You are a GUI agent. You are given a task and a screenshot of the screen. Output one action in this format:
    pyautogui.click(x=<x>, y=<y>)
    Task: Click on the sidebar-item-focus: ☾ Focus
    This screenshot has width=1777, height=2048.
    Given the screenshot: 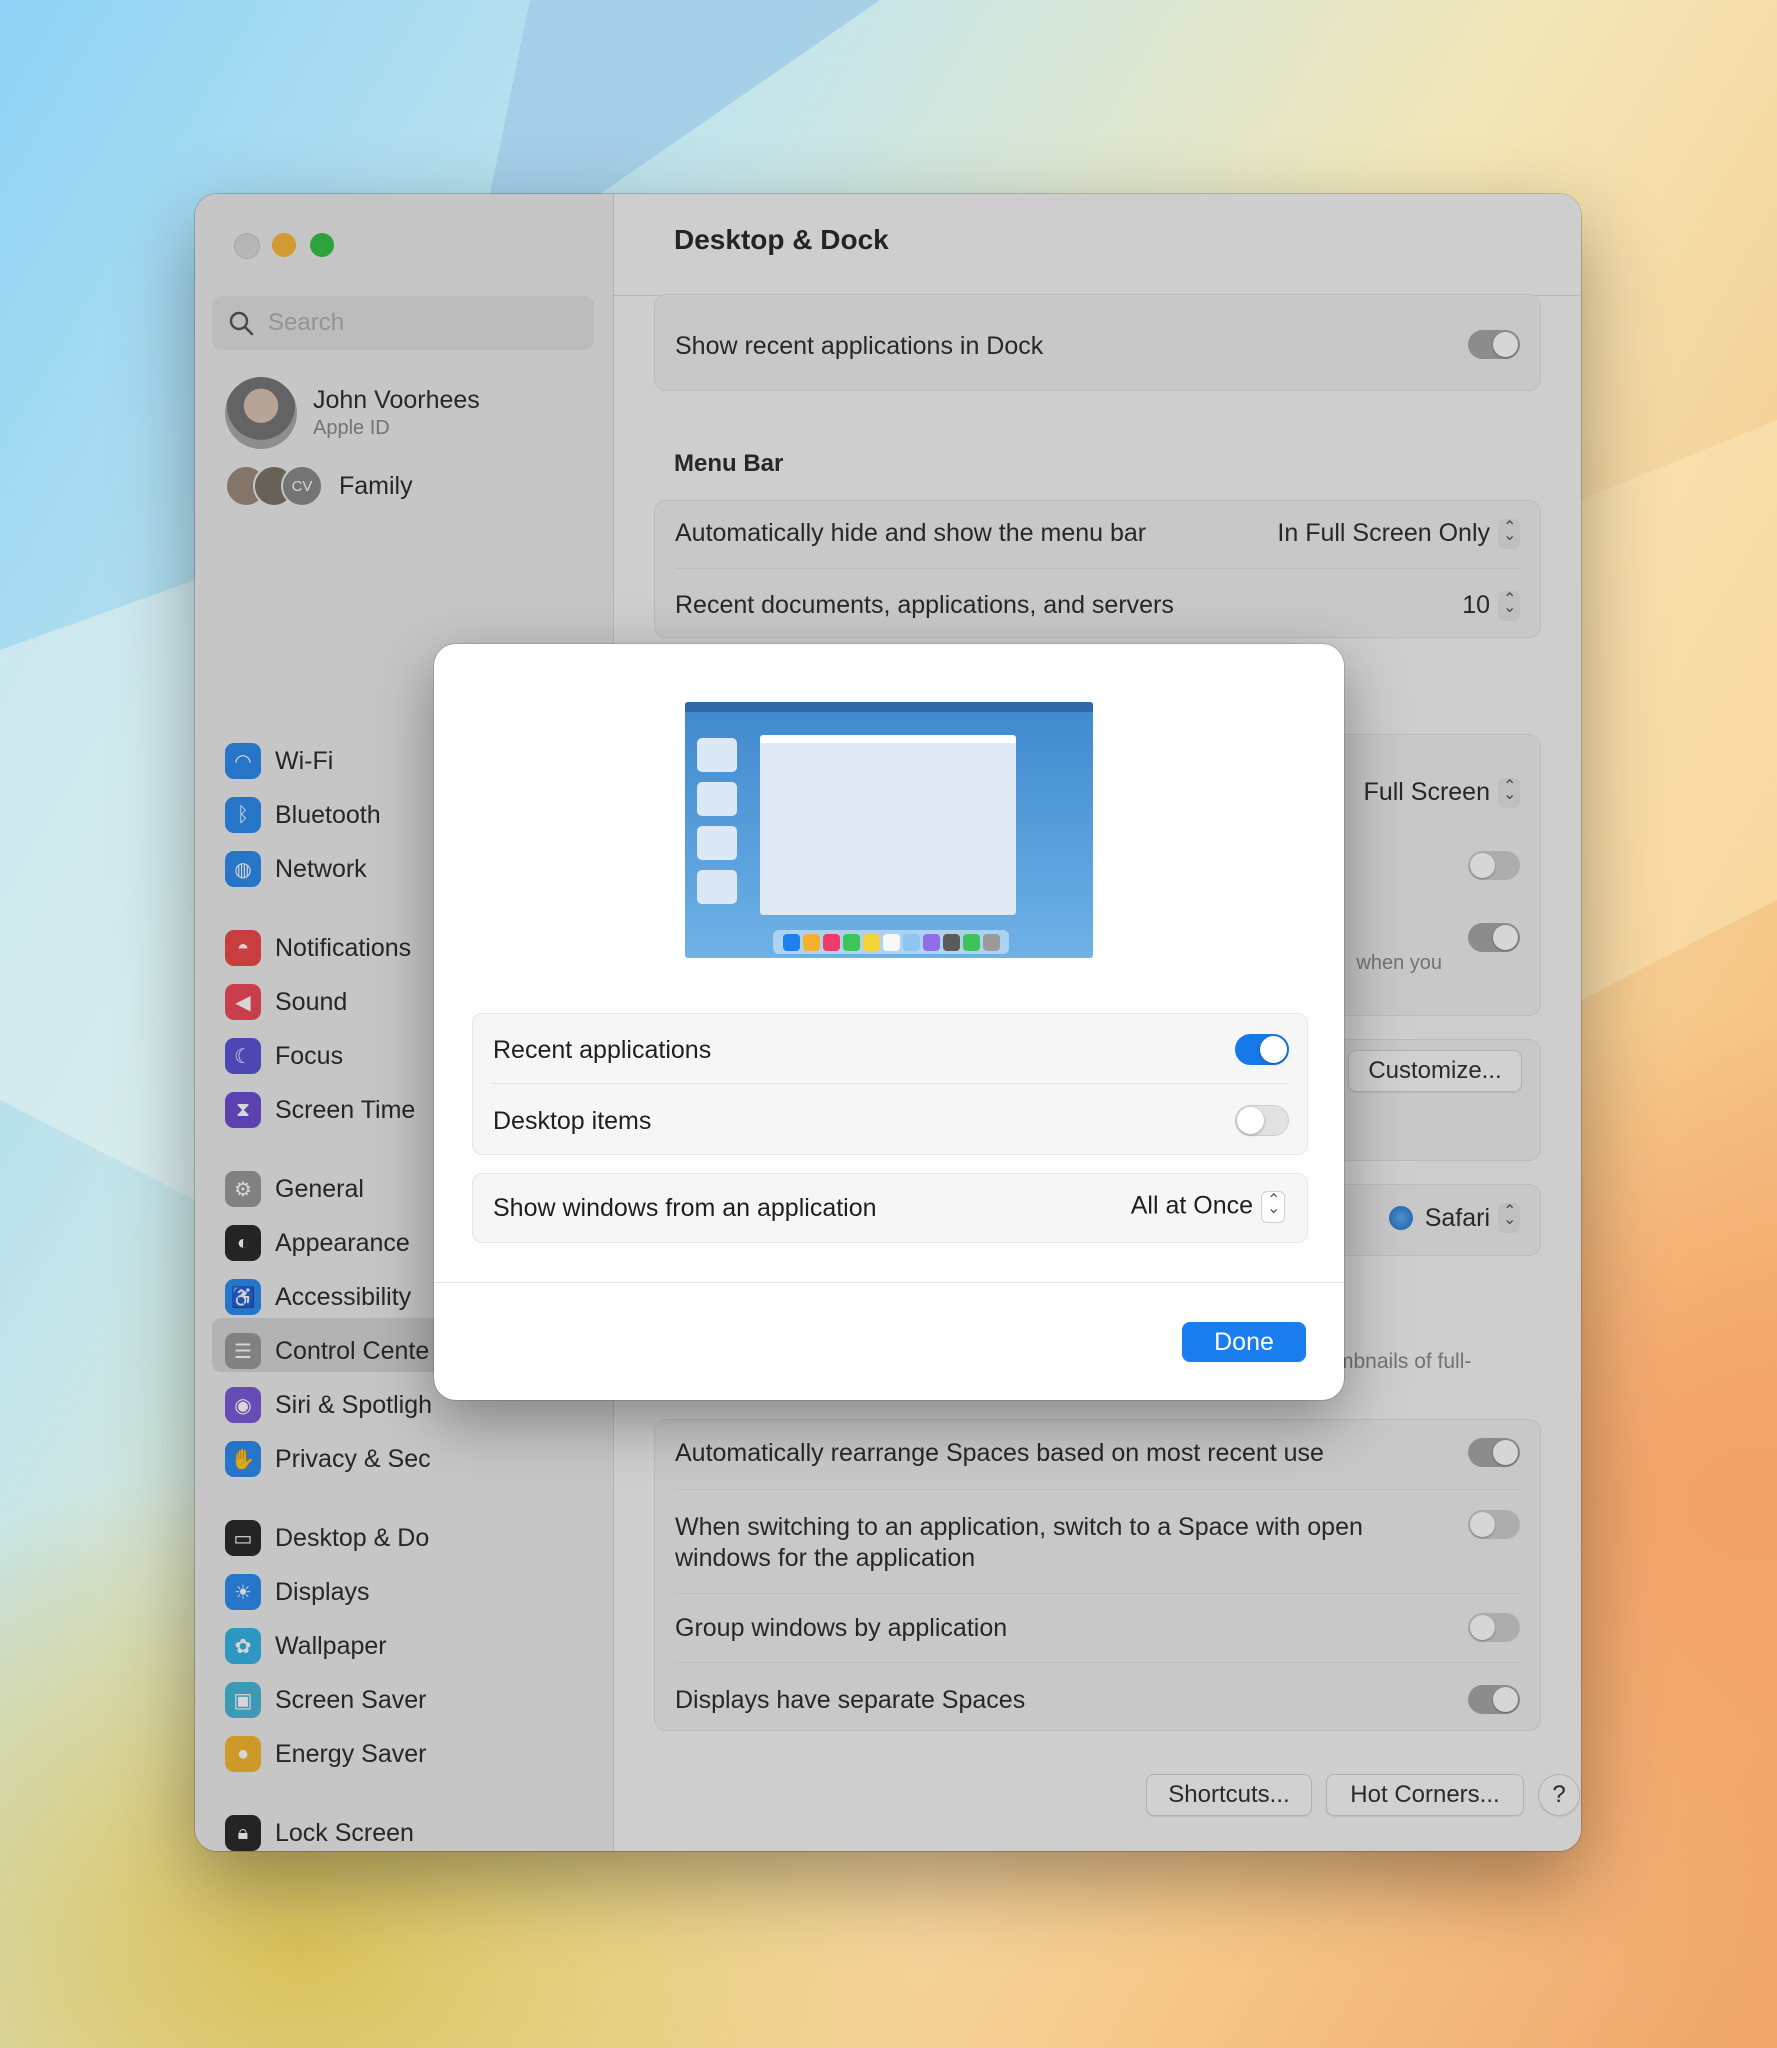 What is the action you would take?
    pyautogui.click(x=284, y=1056)
    